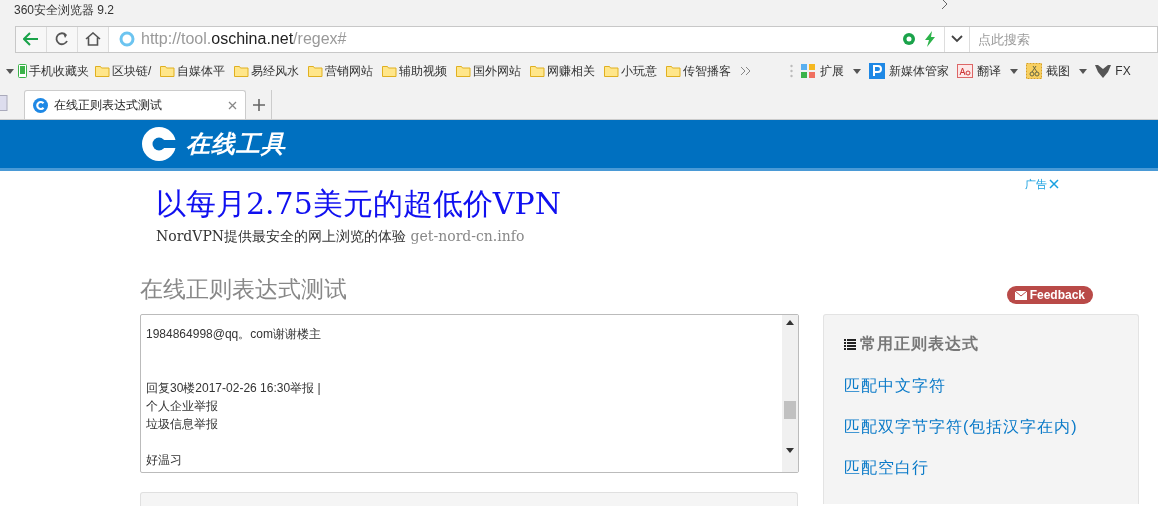  I want to click on back-button, so click(31, 39).